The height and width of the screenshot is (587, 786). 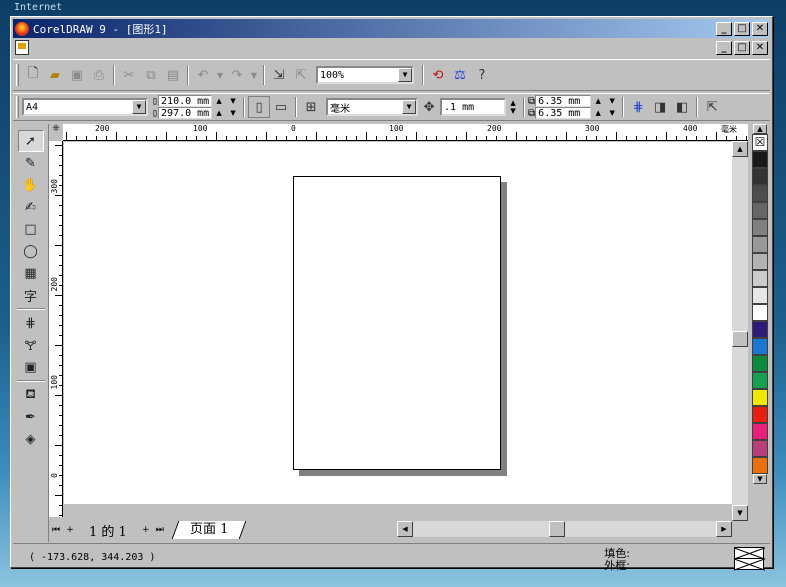 I want to click on undo-dropdown-icon: ▼, so click(x=220, y=75).